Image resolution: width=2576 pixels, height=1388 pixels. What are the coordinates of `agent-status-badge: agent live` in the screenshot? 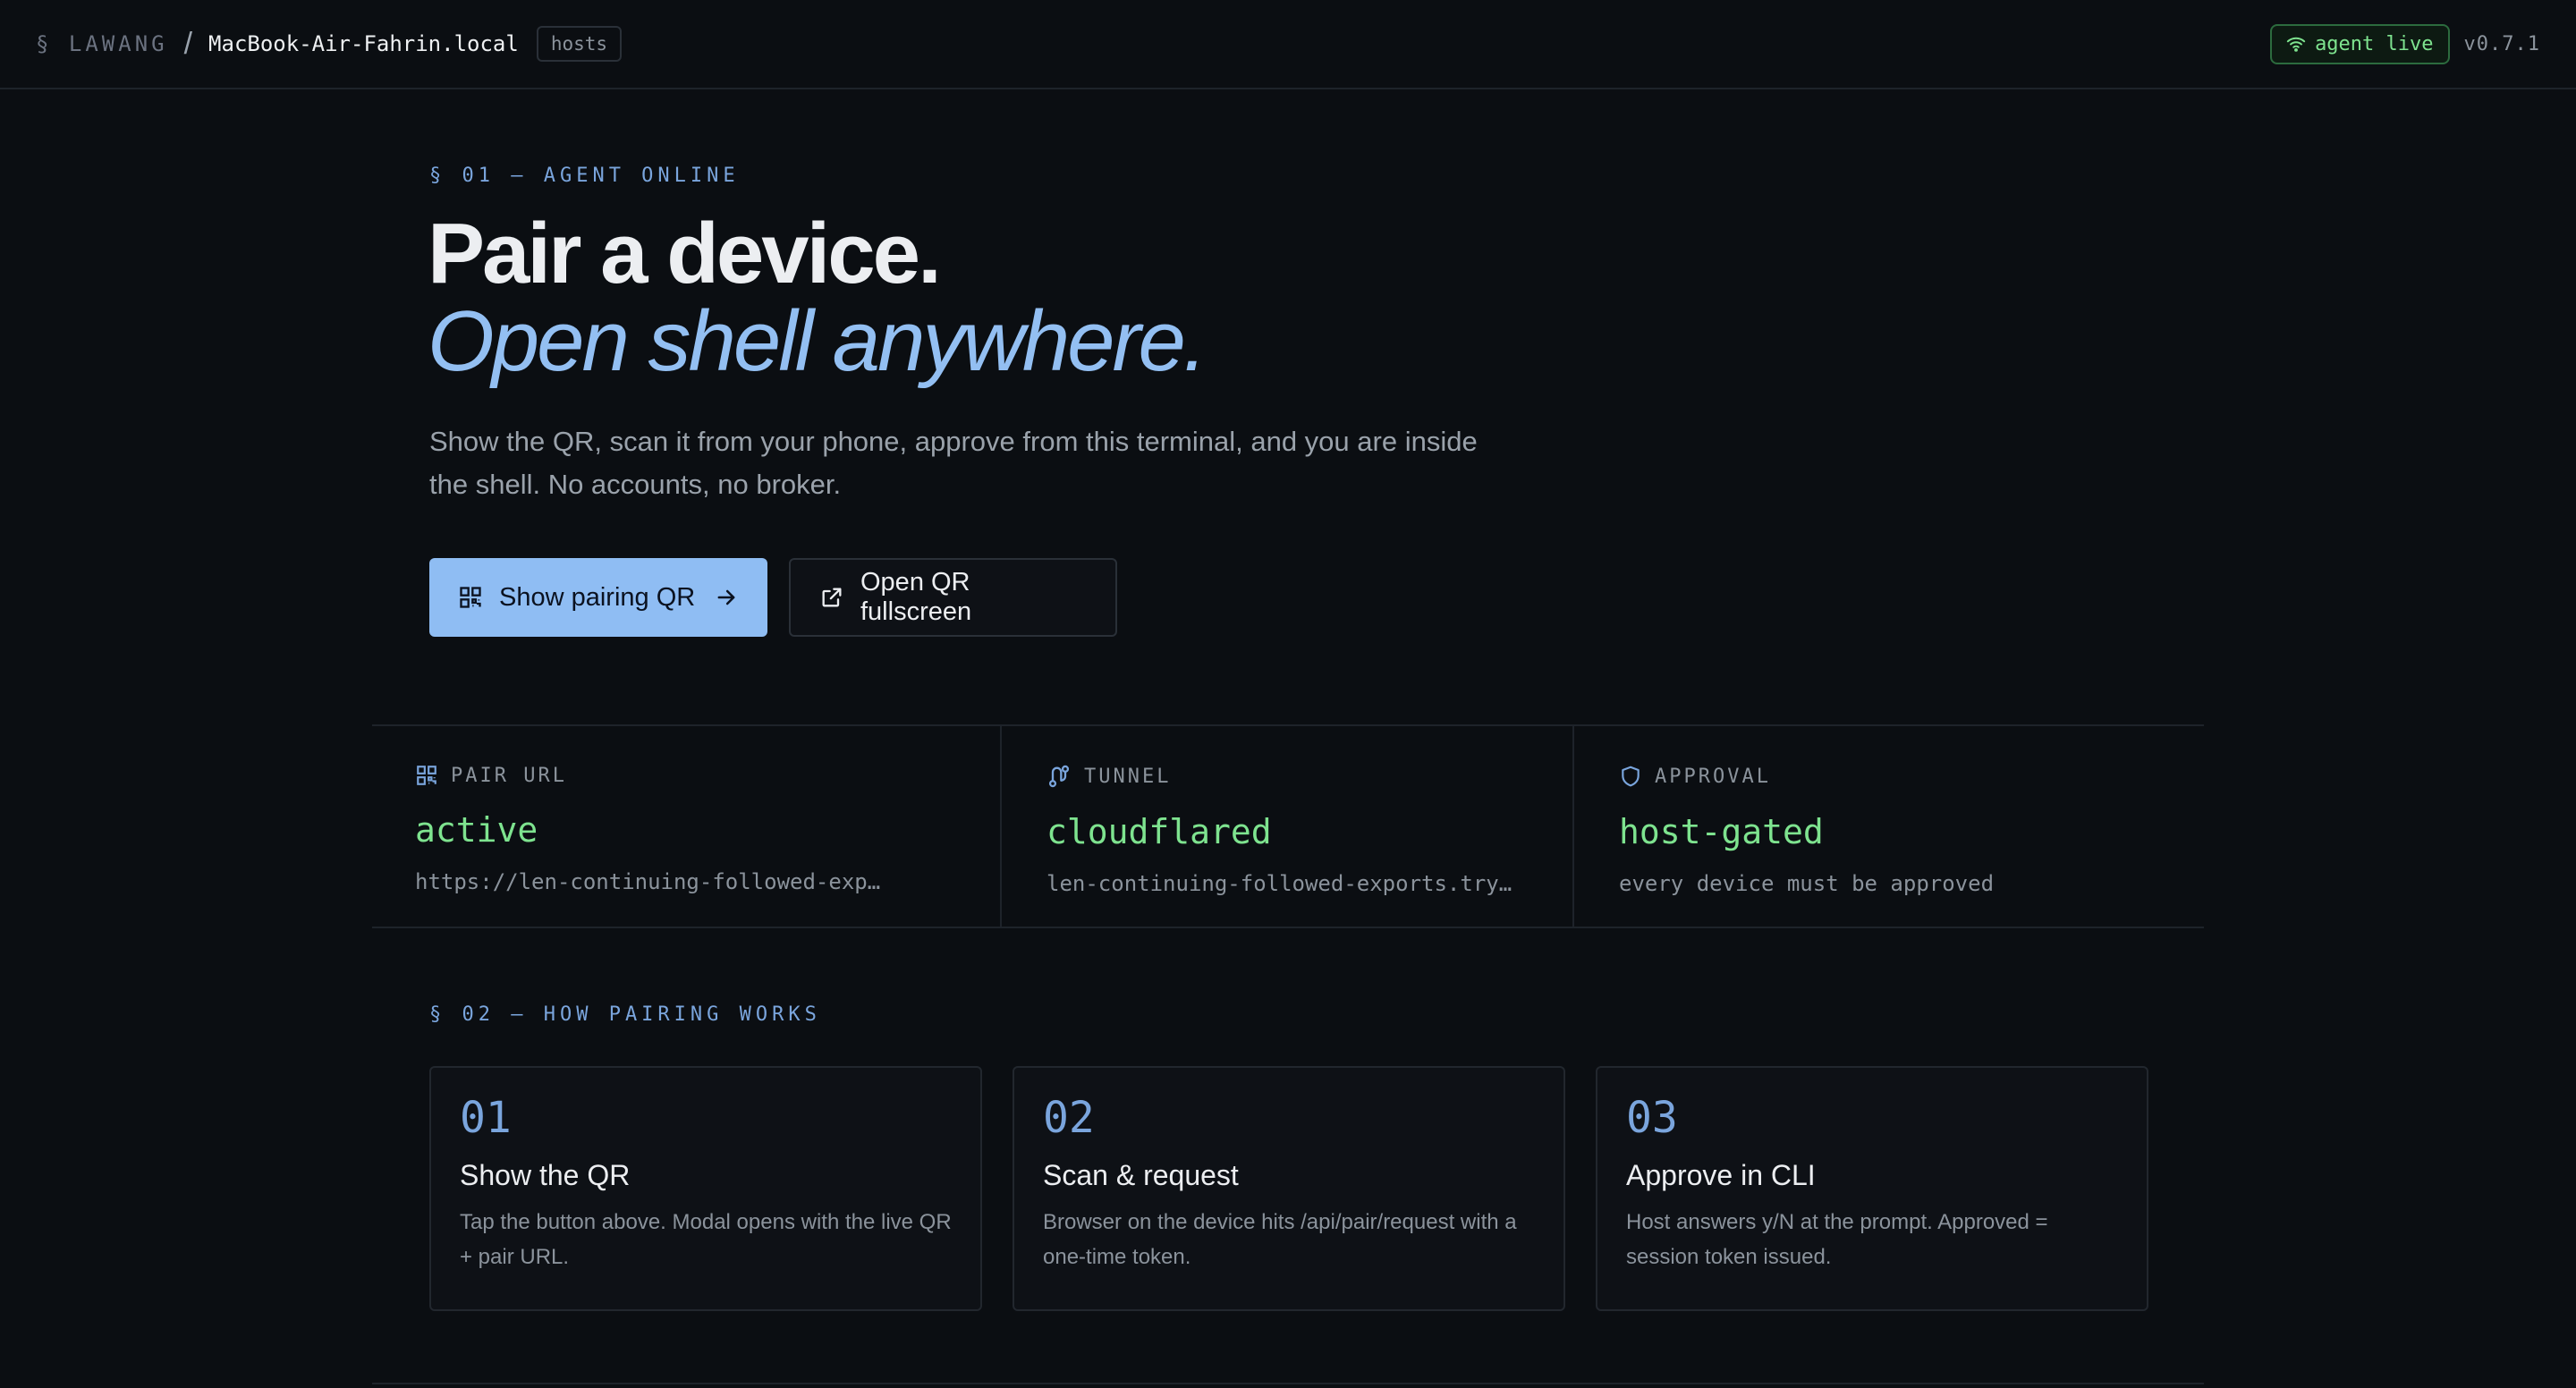 It's located at (2360, 44).